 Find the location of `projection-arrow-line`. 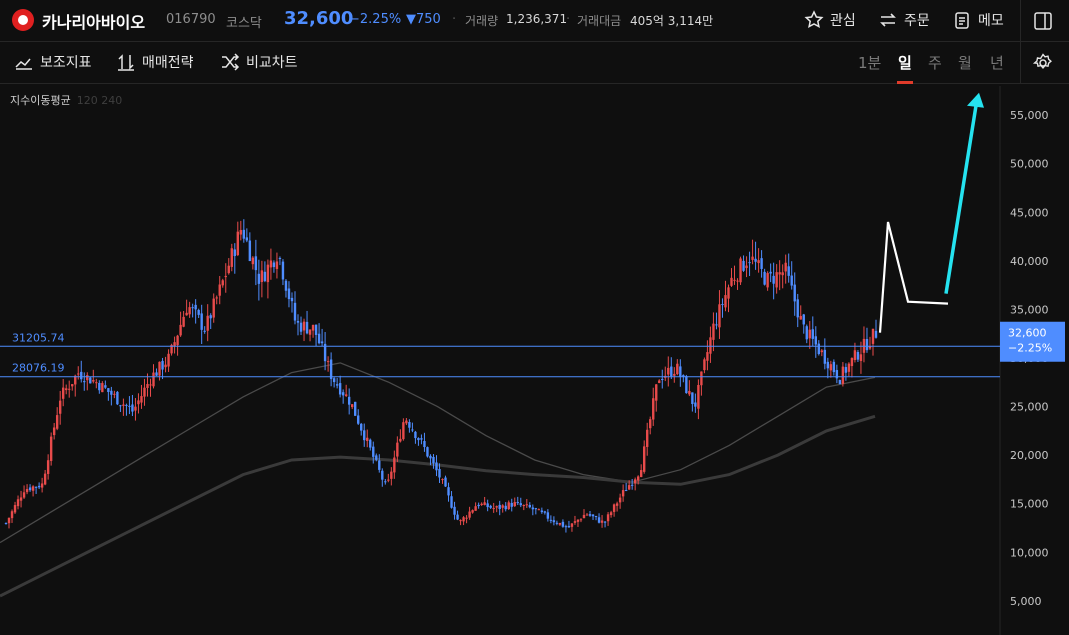

projection-arrow-line is located at coordinates (961, 199).